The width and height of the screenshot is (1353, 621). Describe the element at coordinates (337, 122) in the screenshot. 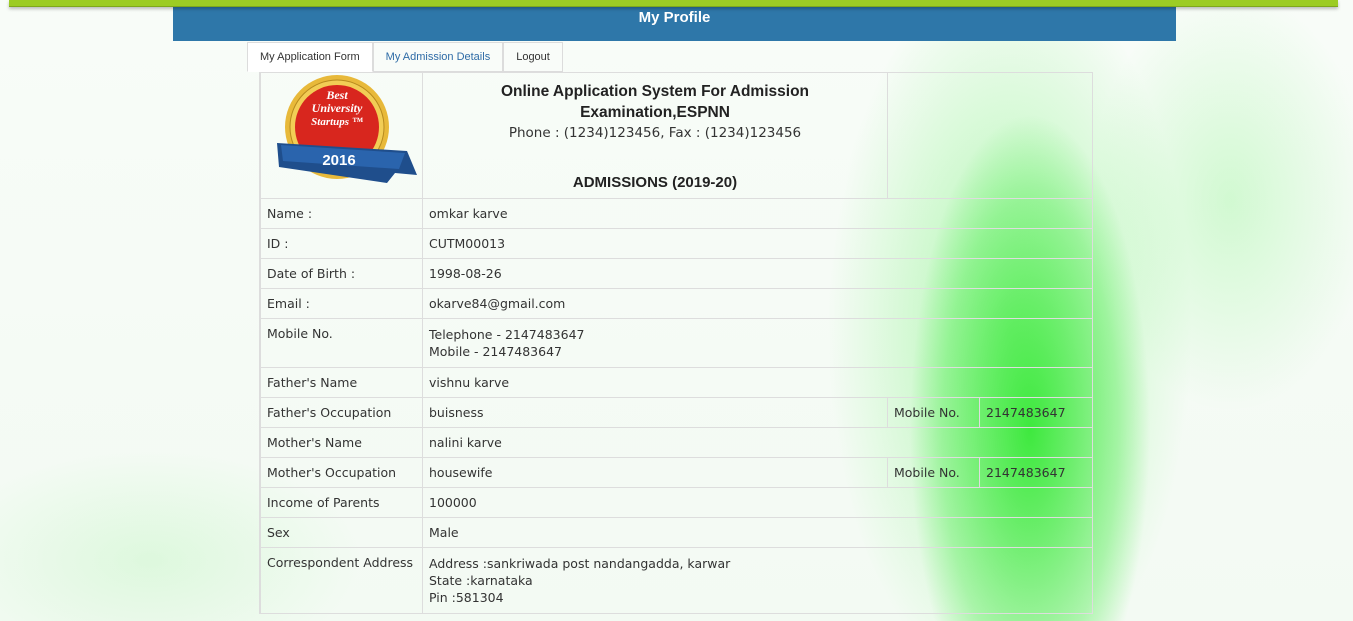

I see `logo-text-startups: Startups ™` at that location.